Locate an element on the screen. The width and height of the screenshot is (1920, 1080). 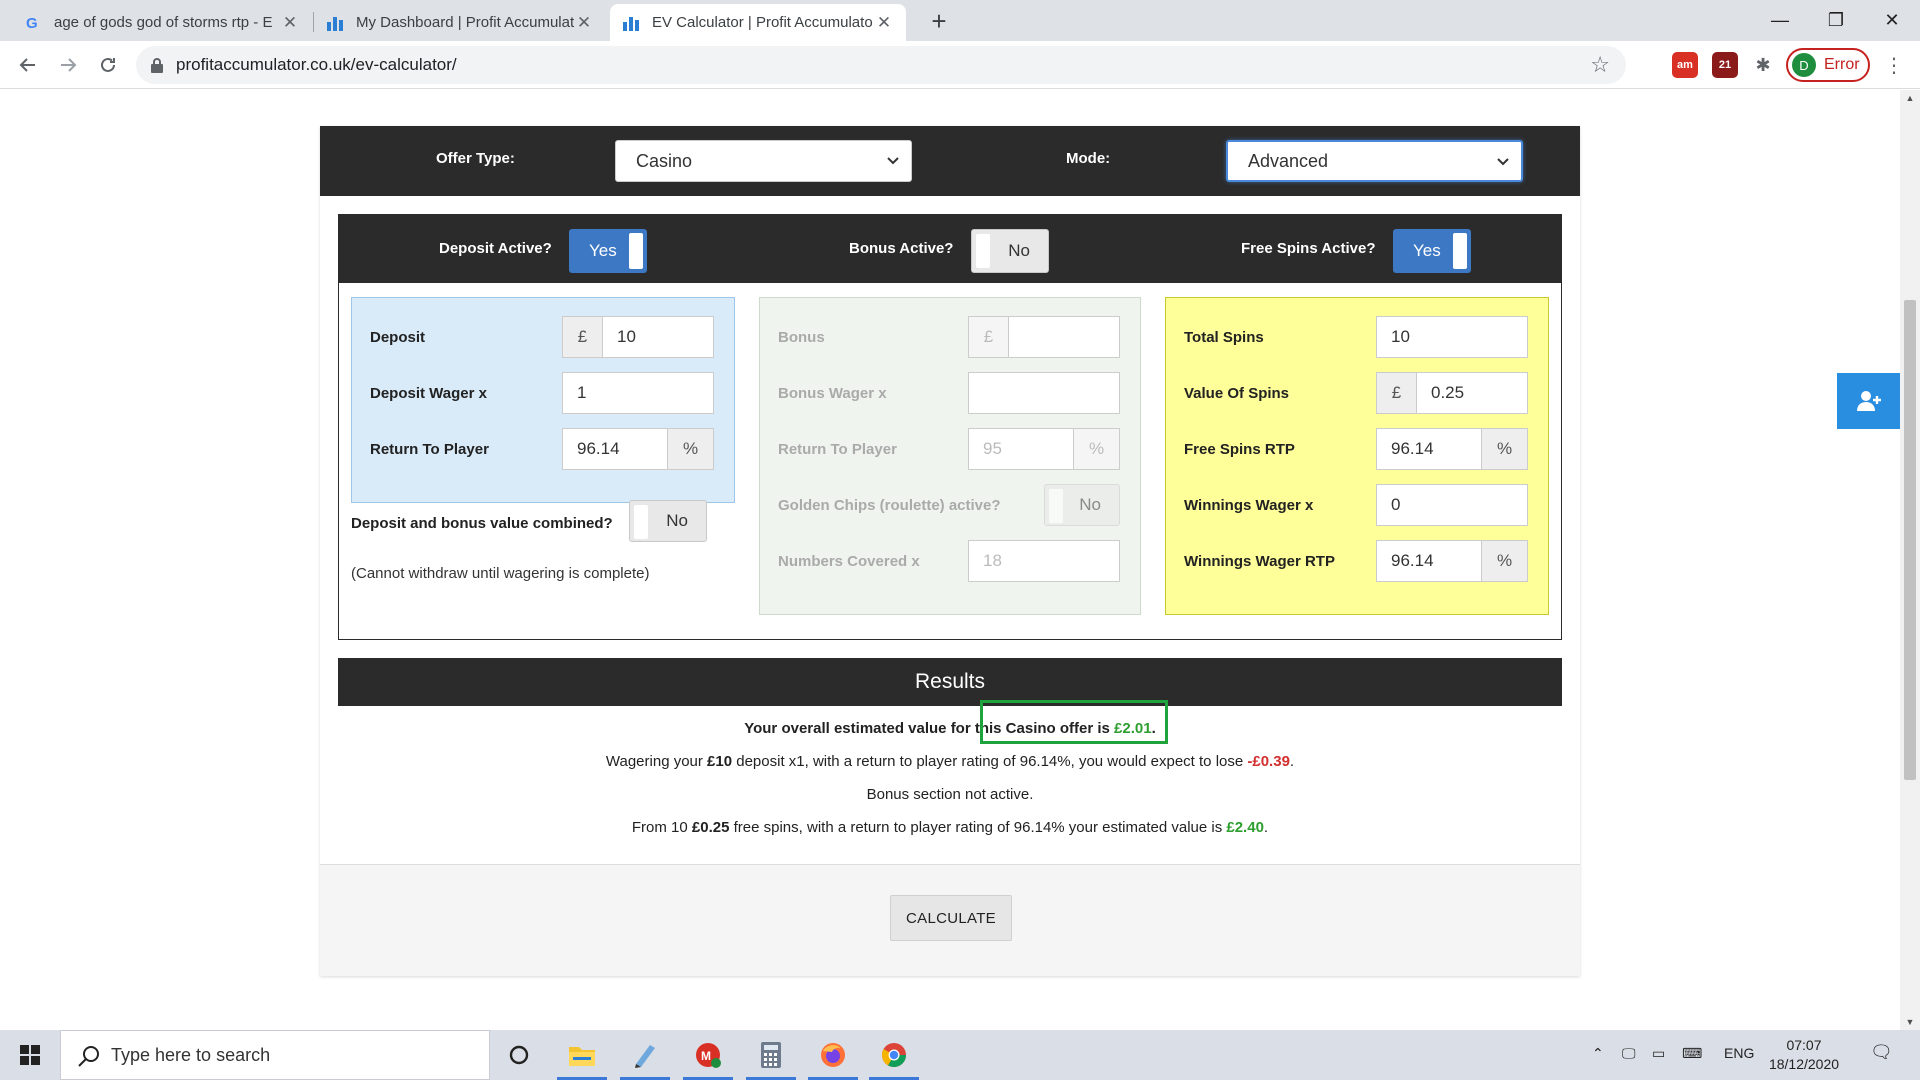
tab-title: EV Calculator | Profit Accumulato is located at coordinates (762, 22).